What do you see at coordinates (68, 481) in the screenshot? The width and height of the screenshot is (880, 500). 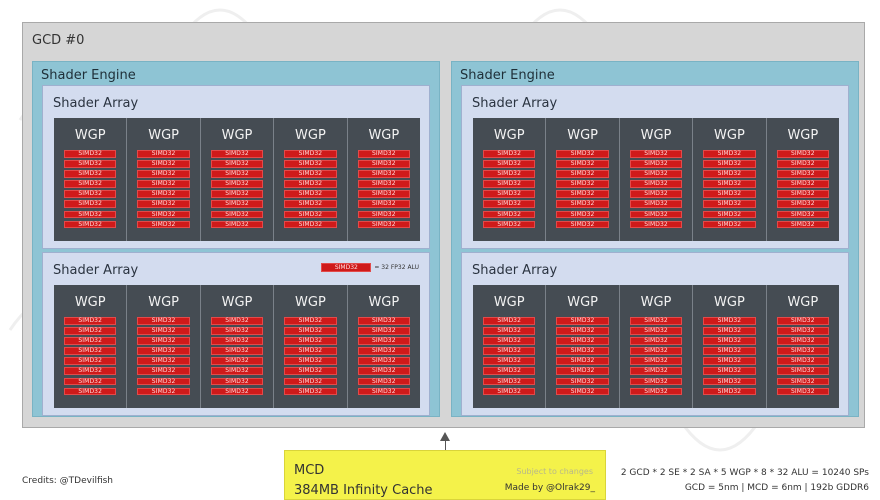 I see `credits-label: Credits: @TDevilfish` at bounding box center [68, 481].